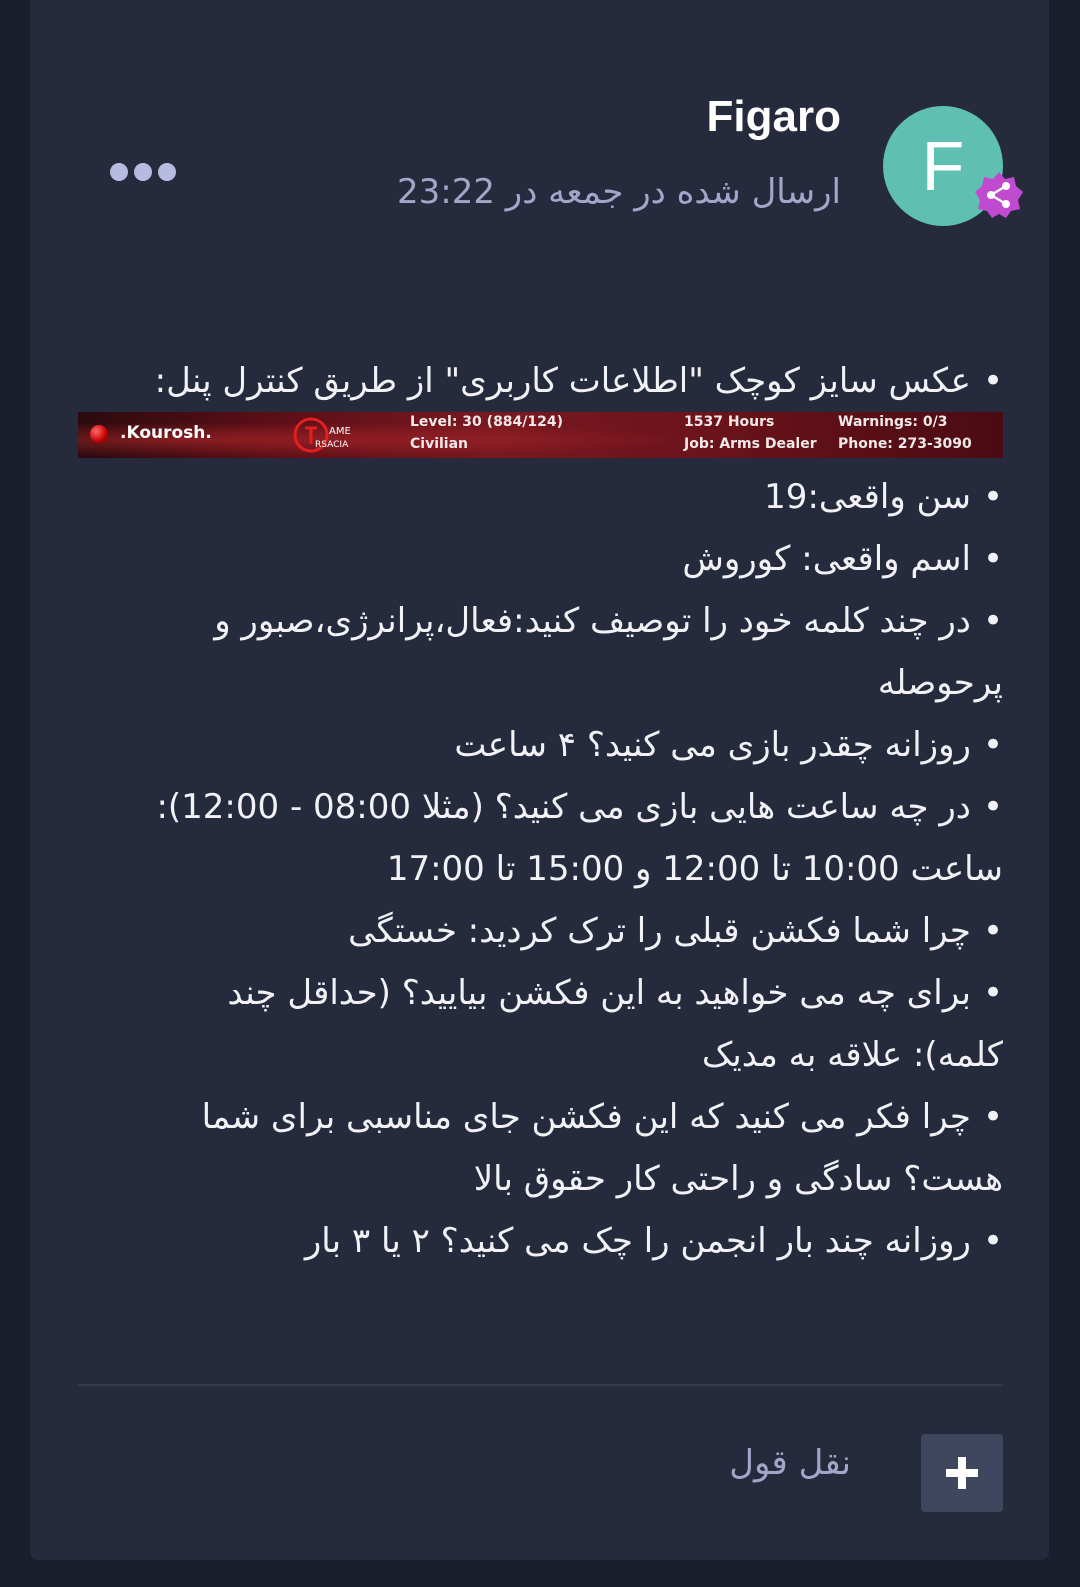 This screenshot has height=1587, width=1080. I want to click on plus-icon, so click(962, 1473).